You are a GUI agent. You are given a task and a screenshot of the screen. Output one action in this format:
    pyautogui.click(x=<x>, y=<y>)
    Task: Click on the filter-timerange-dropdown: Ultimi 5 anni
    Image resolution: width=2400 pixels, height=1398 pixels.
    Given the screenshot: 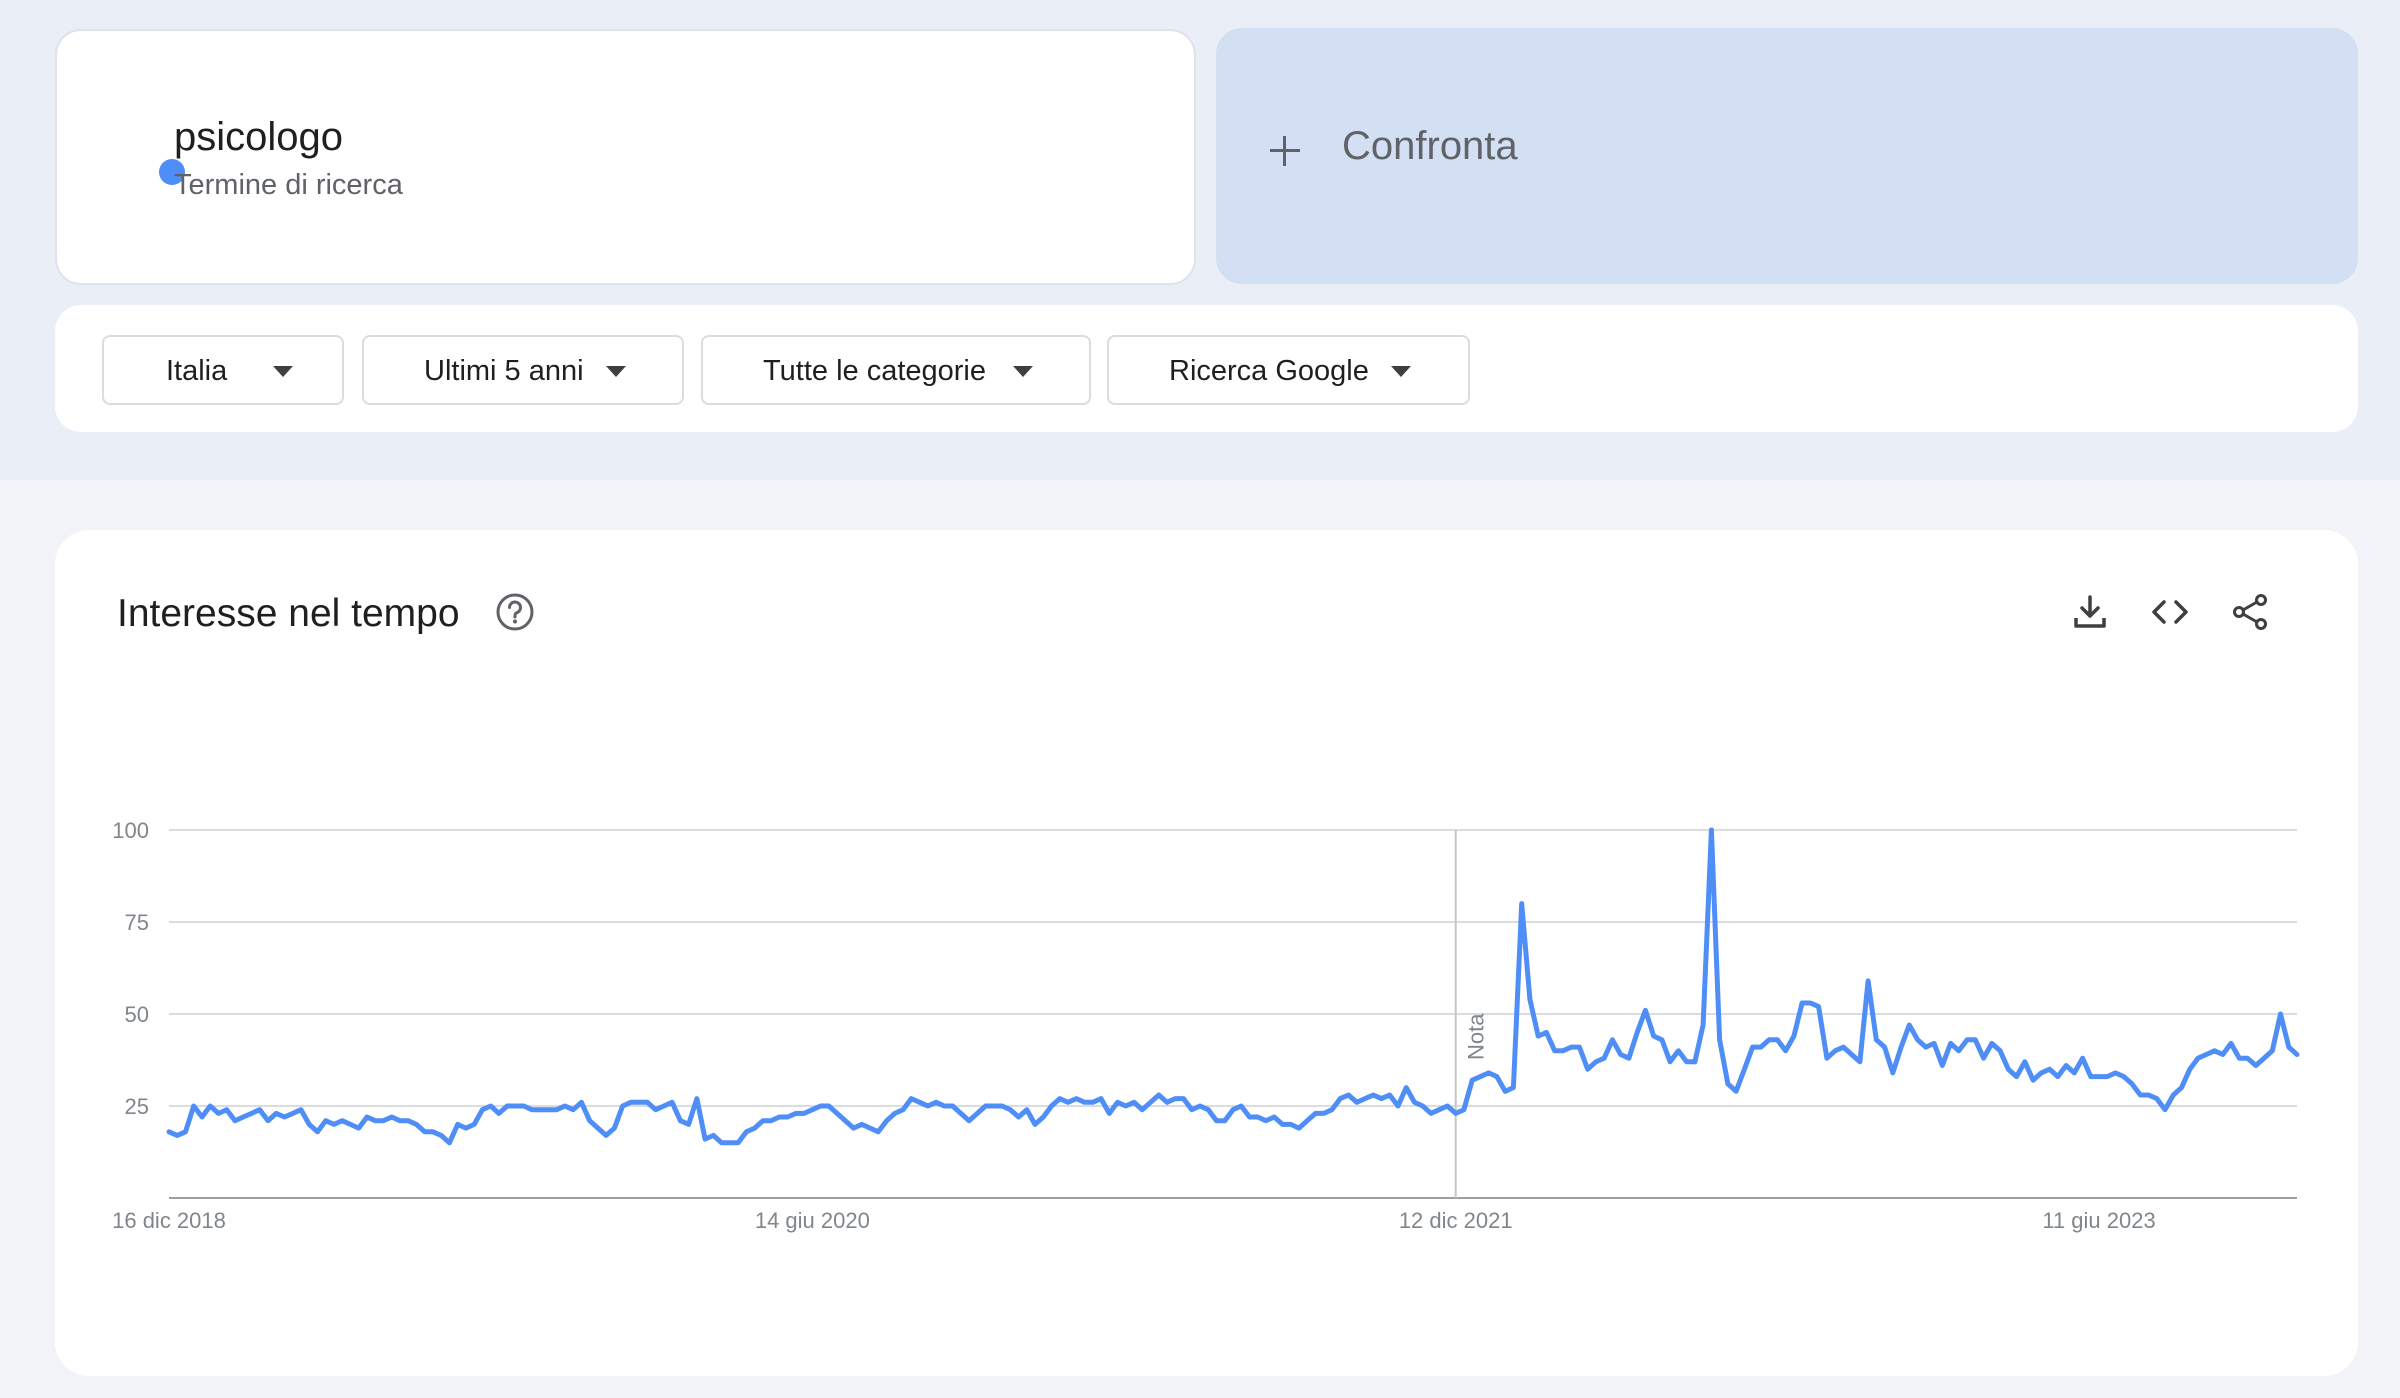 What is the action you would take?
    pyautogui.click(x=523, y=370)
    